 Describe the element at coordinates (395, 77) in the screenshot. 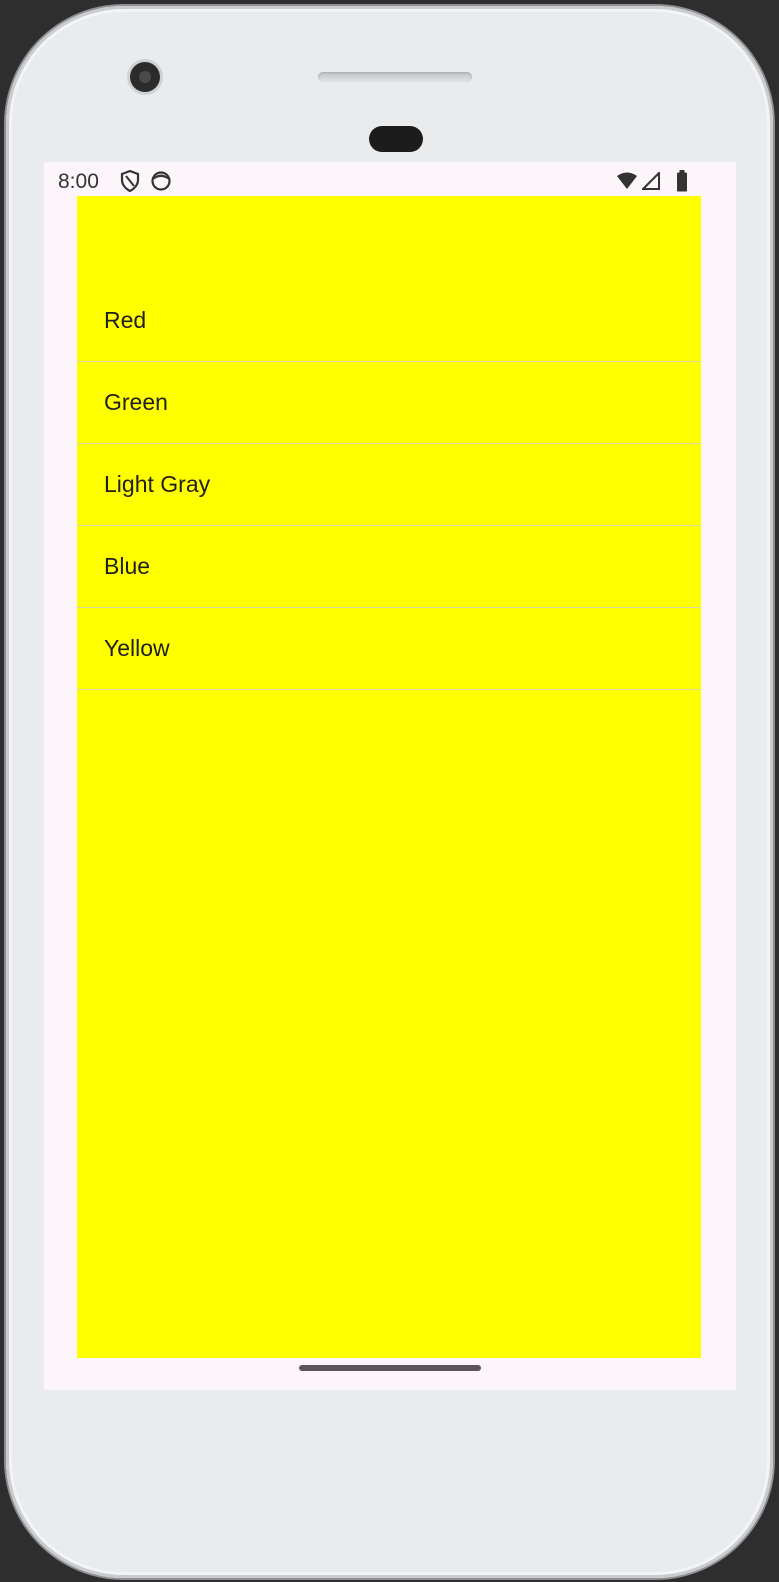

I see `earpiece-speaker` at that location.